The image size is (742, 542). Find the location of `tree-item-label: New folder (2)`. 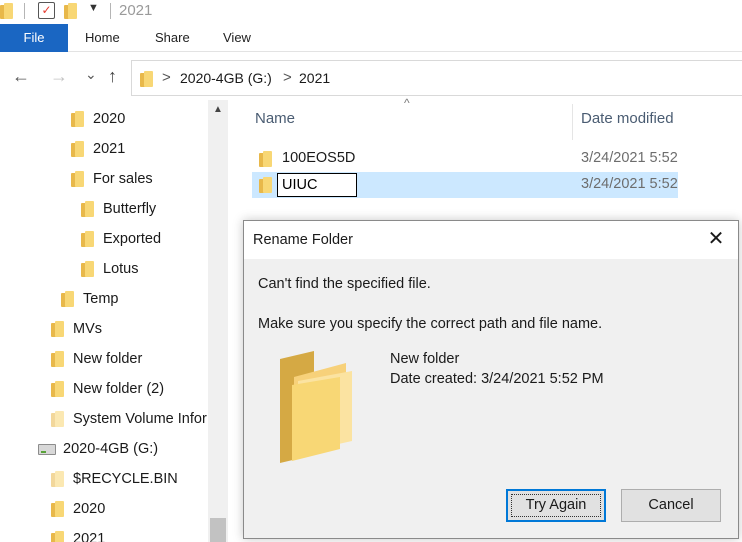

tree-item-label: New folder (2) is located at coordinates (119, 389).